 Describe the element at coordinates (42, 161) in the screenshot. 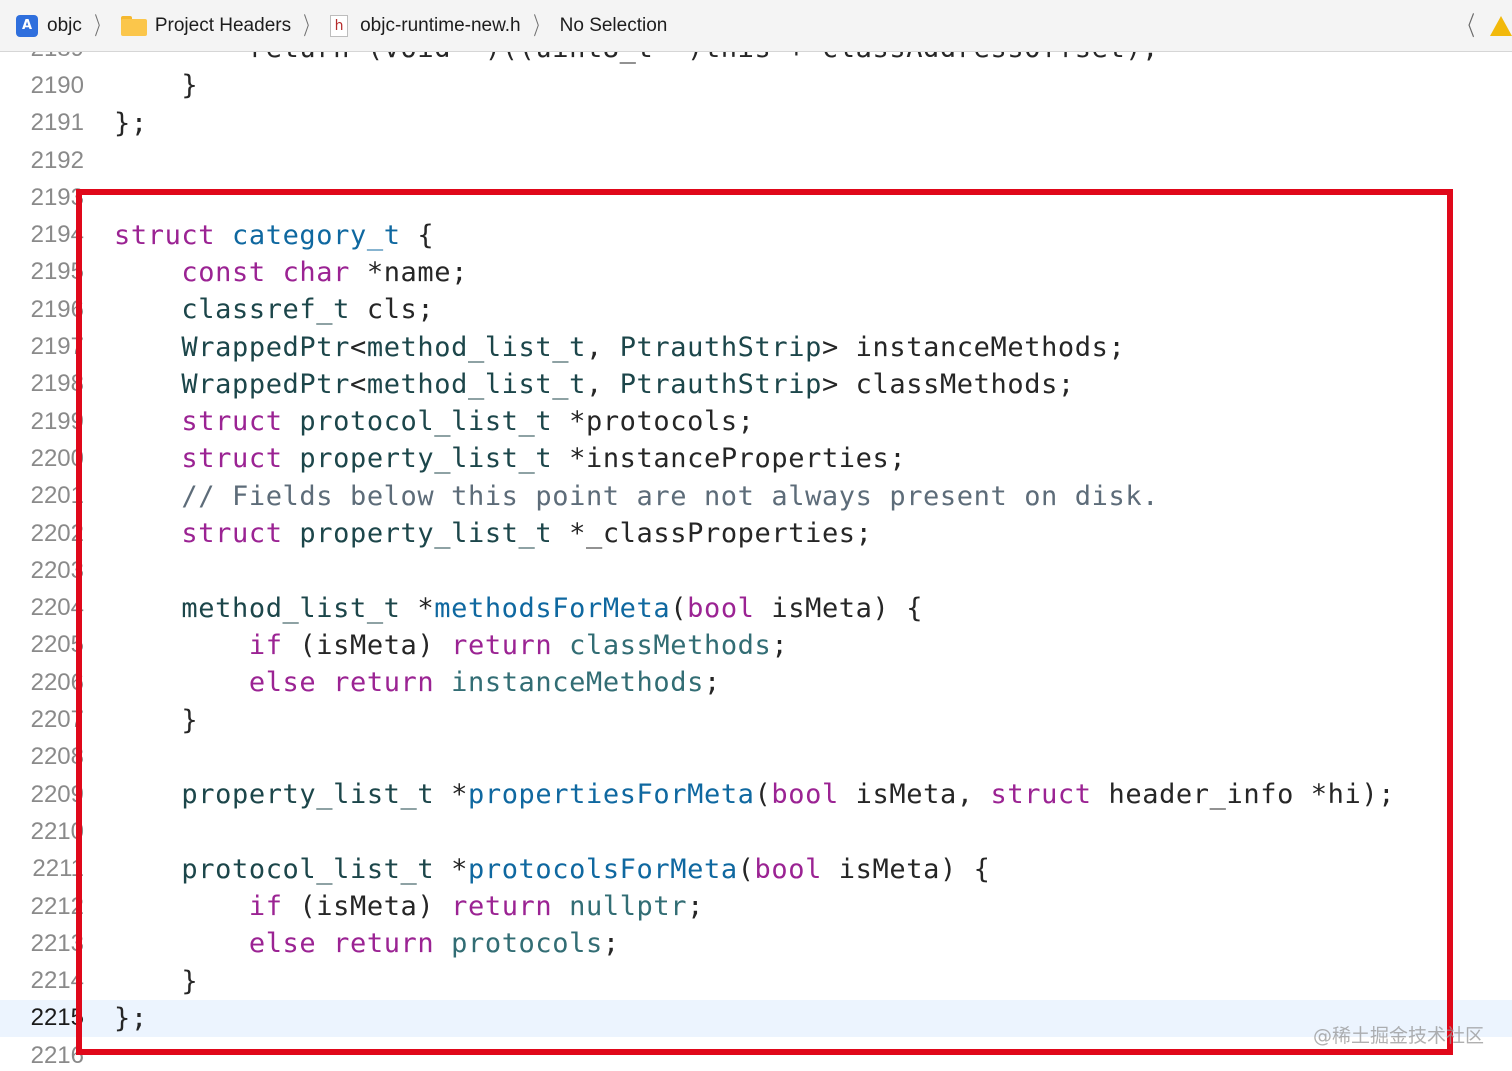

I see `line-number: 2192` at that location.